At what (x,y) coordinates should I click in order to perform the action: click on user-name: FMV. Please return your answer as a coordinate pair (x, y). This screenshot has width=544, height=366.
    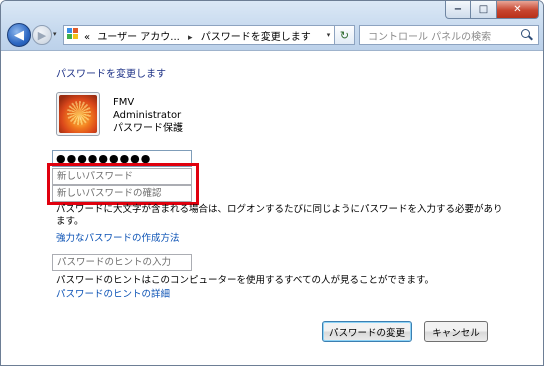
    Looking at the image, I should click on (124, 102).